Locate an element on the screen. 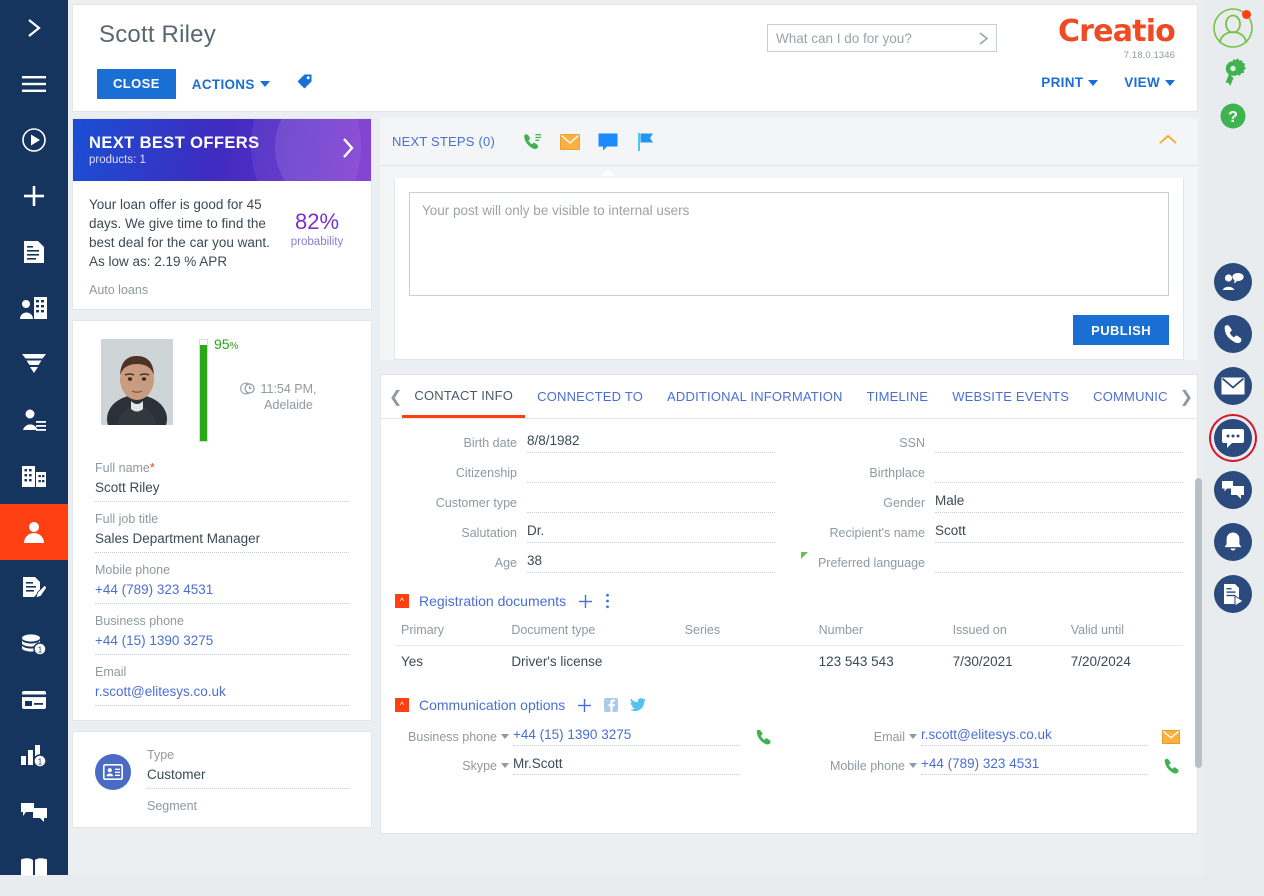 The width and height of the screenshot is (1264, 896). comm-value: r.scott@elitesys.co.uk is located at coordinates (1034, 736).